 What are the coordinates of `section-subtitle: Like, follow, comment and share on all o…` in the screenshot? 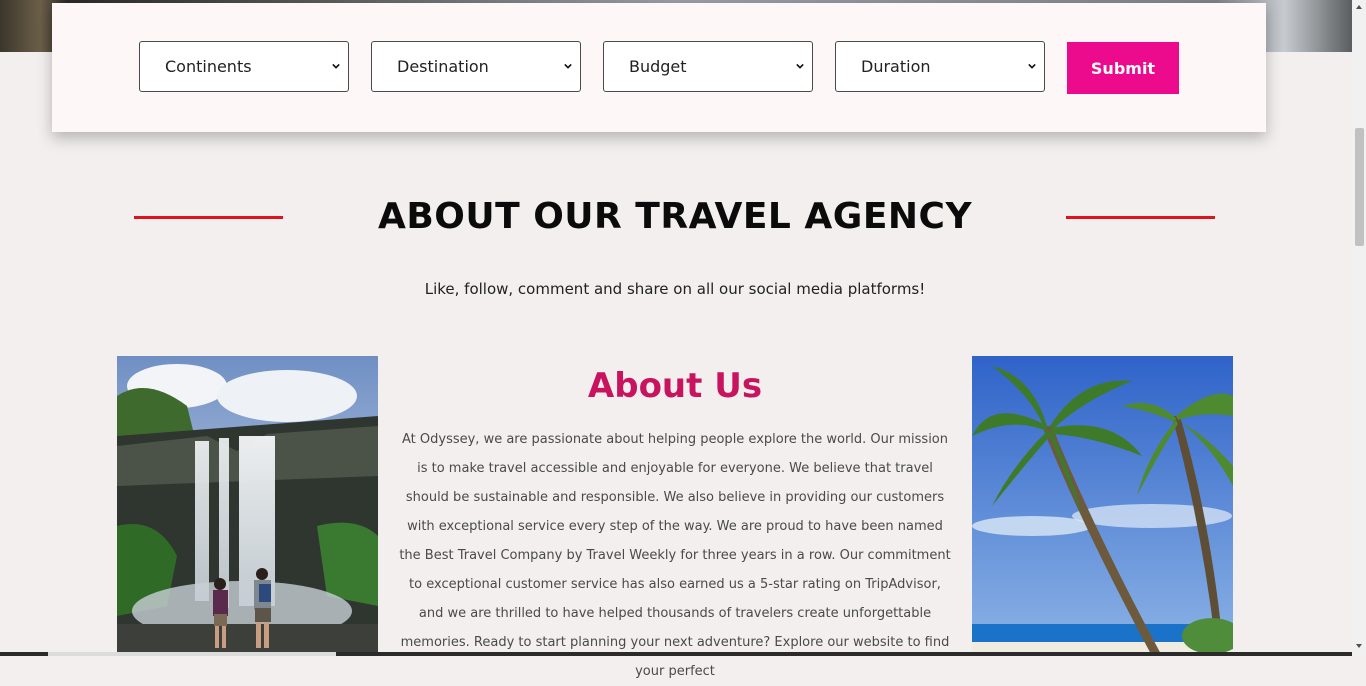 It's located at (675, 289).